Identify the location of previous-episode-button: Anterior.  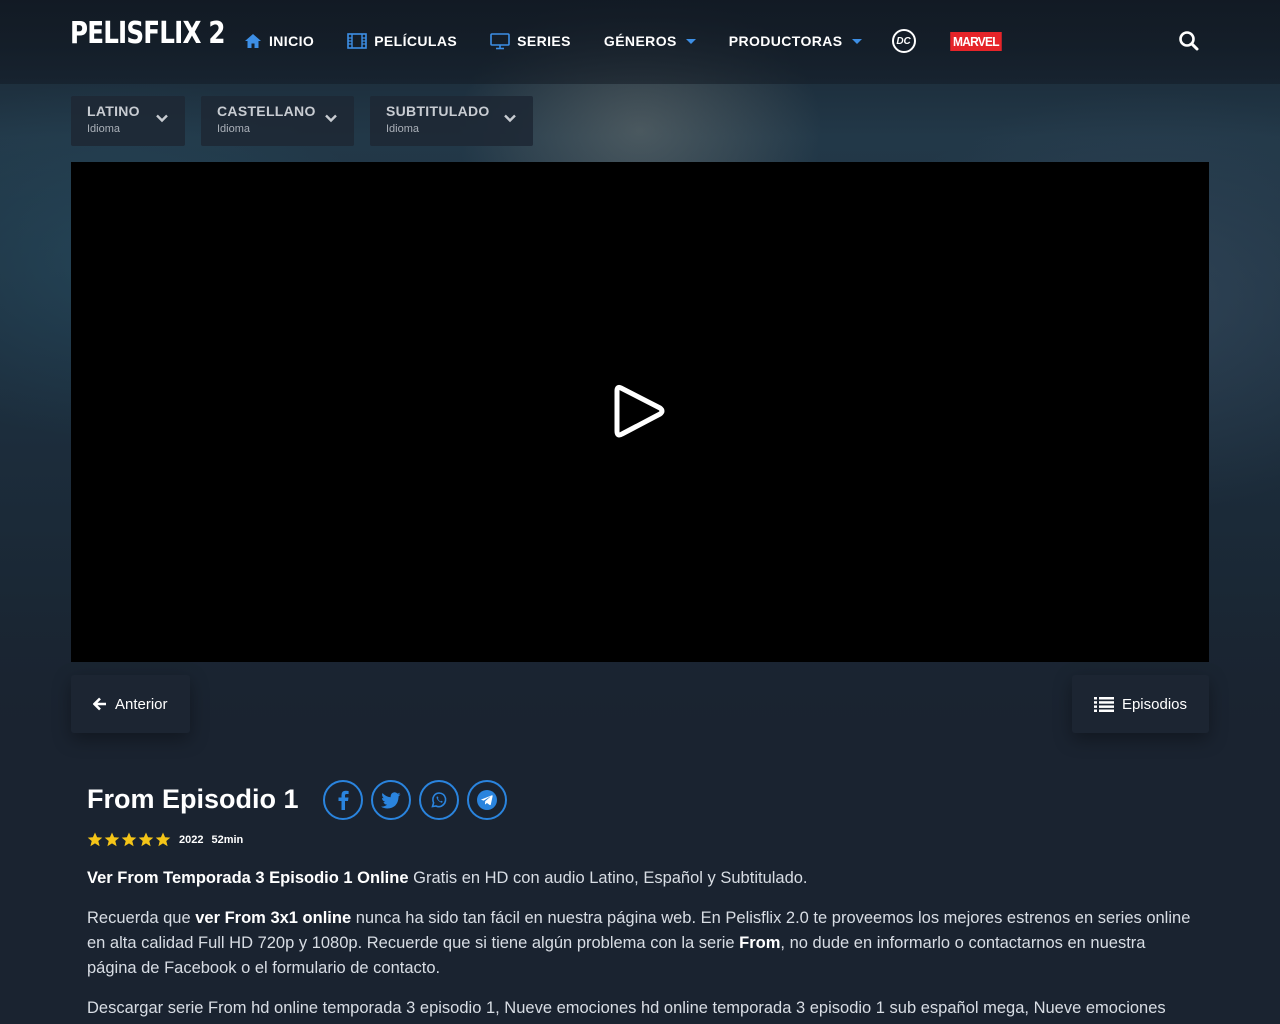
(130, 704).